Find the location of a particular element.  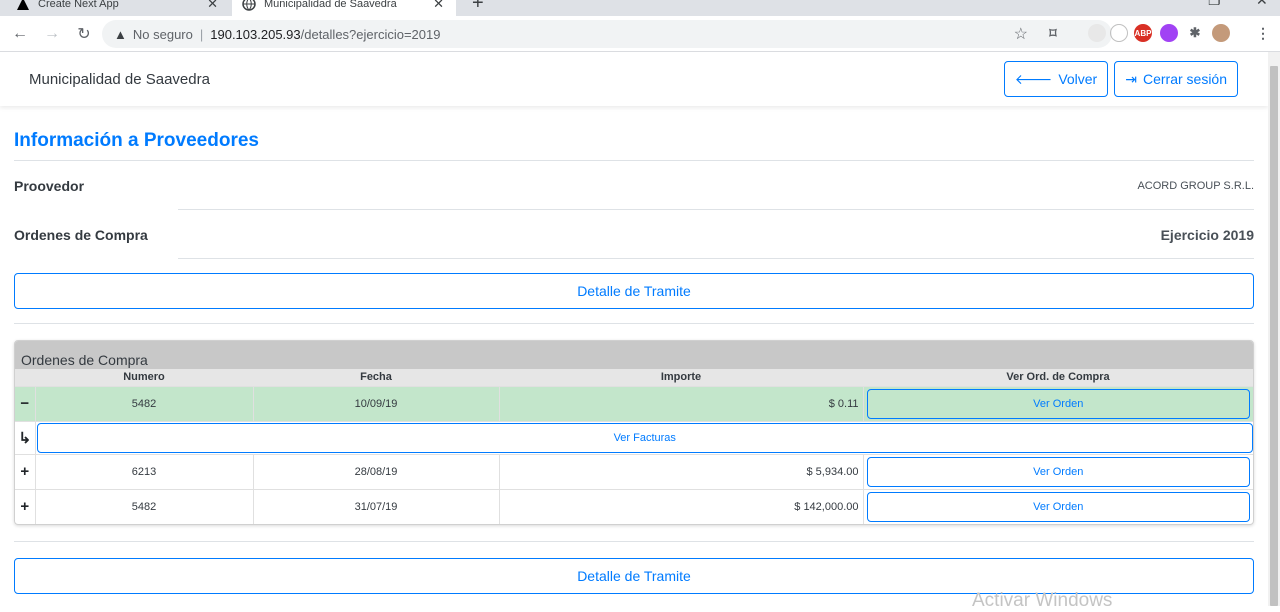

detalle-tramite-button-2: Detalle de Tramite is located at coordinates (634, 575).